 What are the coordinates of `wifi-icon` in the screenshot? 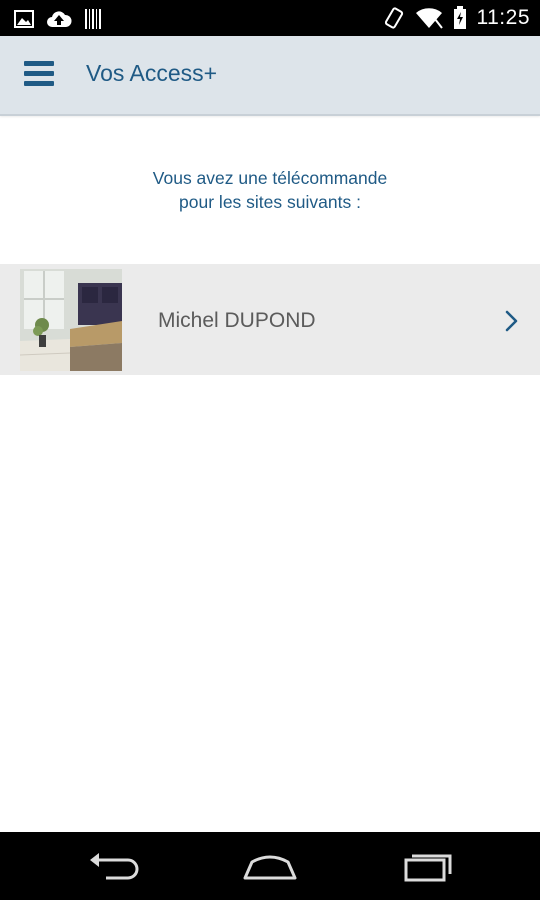 It's located at (429, 18).